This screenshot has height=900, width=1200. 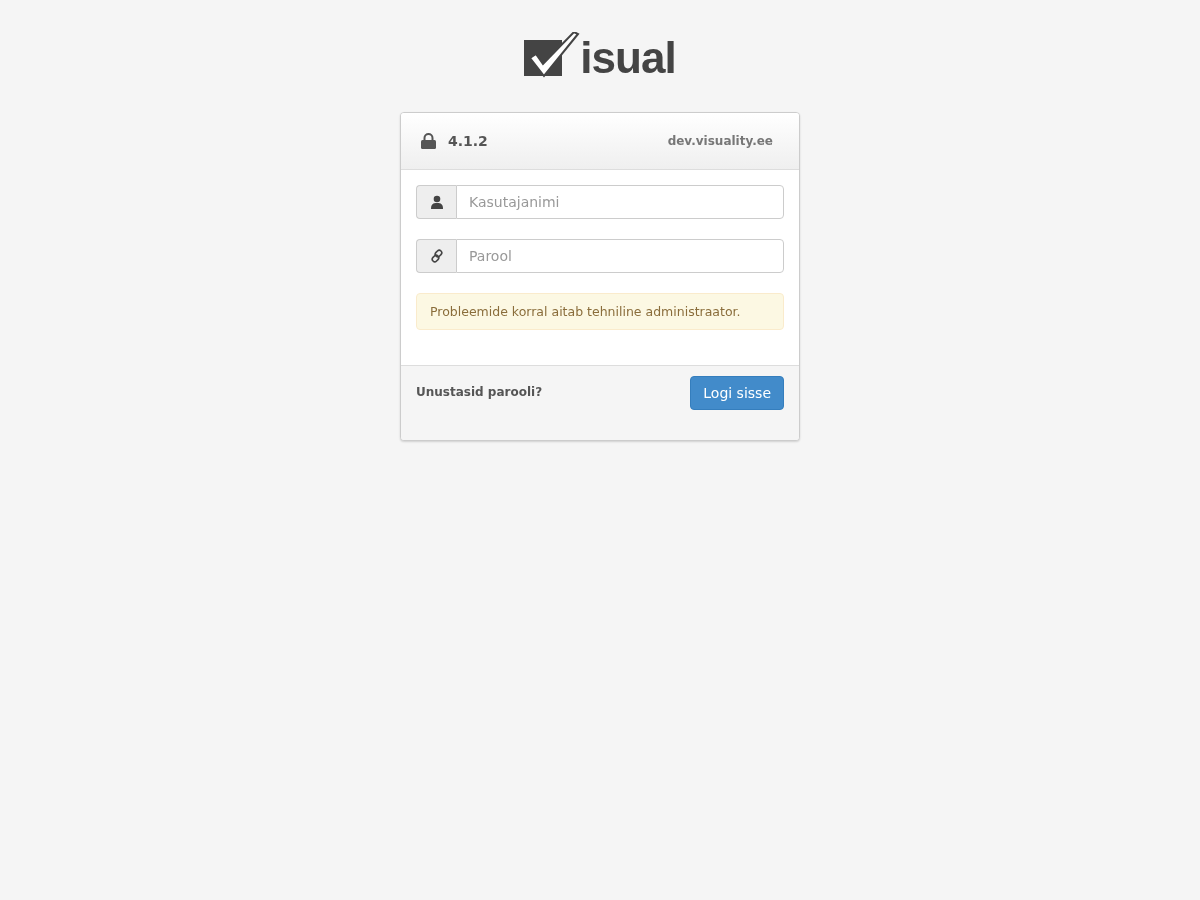 I want to click on login-button: Logi sisse, so click(x=737, y=393).